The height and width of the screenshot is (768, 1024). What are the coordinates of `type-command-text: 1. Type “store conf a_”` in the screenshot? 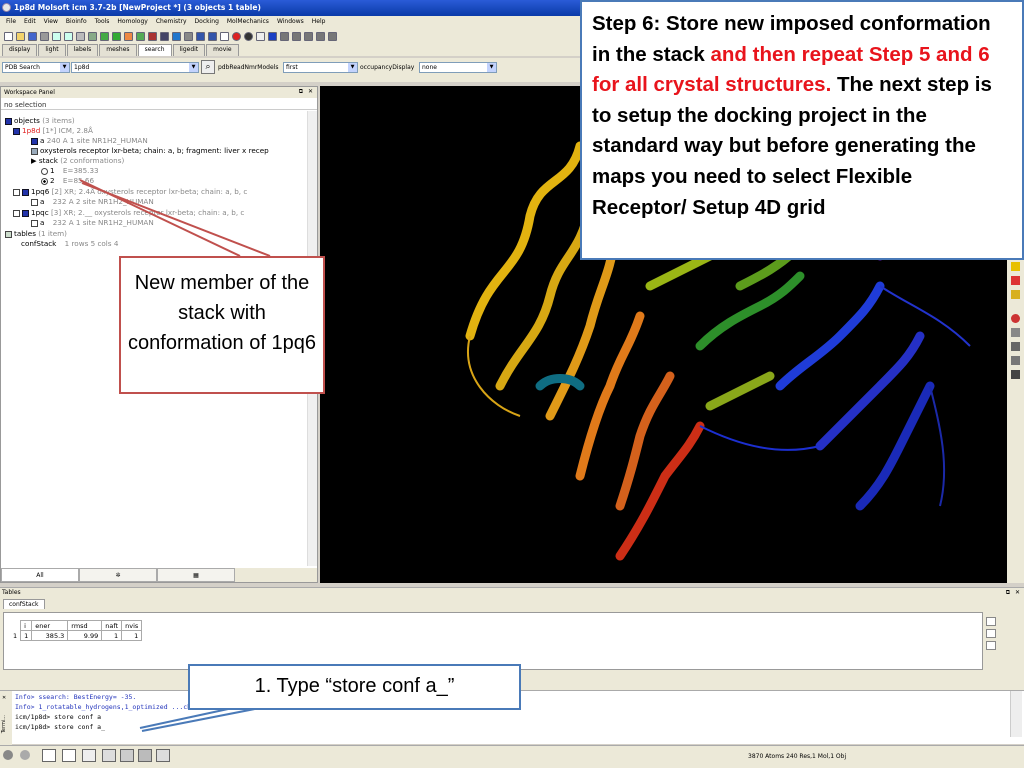 It's located at (354, 686).